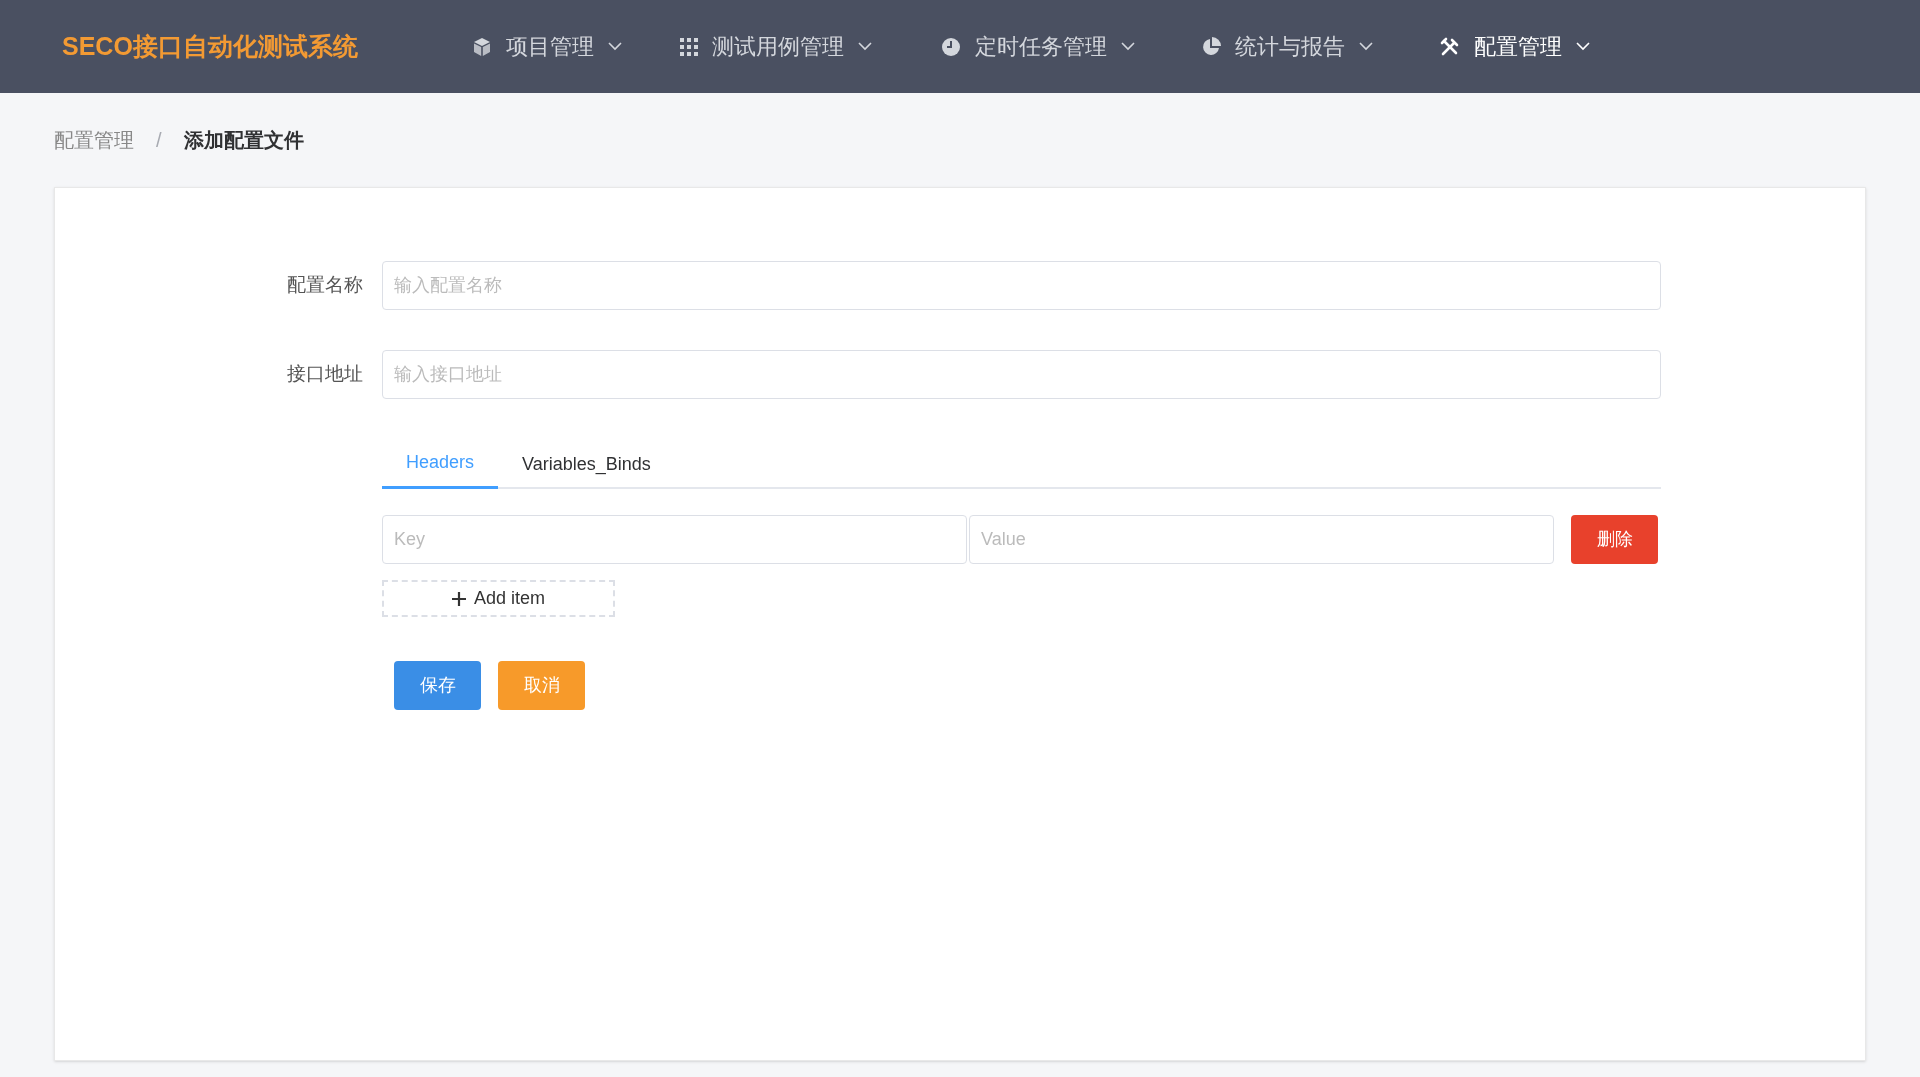  What do you see at coordinates (1261, 539) in the screenshot?
I see `value-field: Value` at bounding box center [1261, 539].